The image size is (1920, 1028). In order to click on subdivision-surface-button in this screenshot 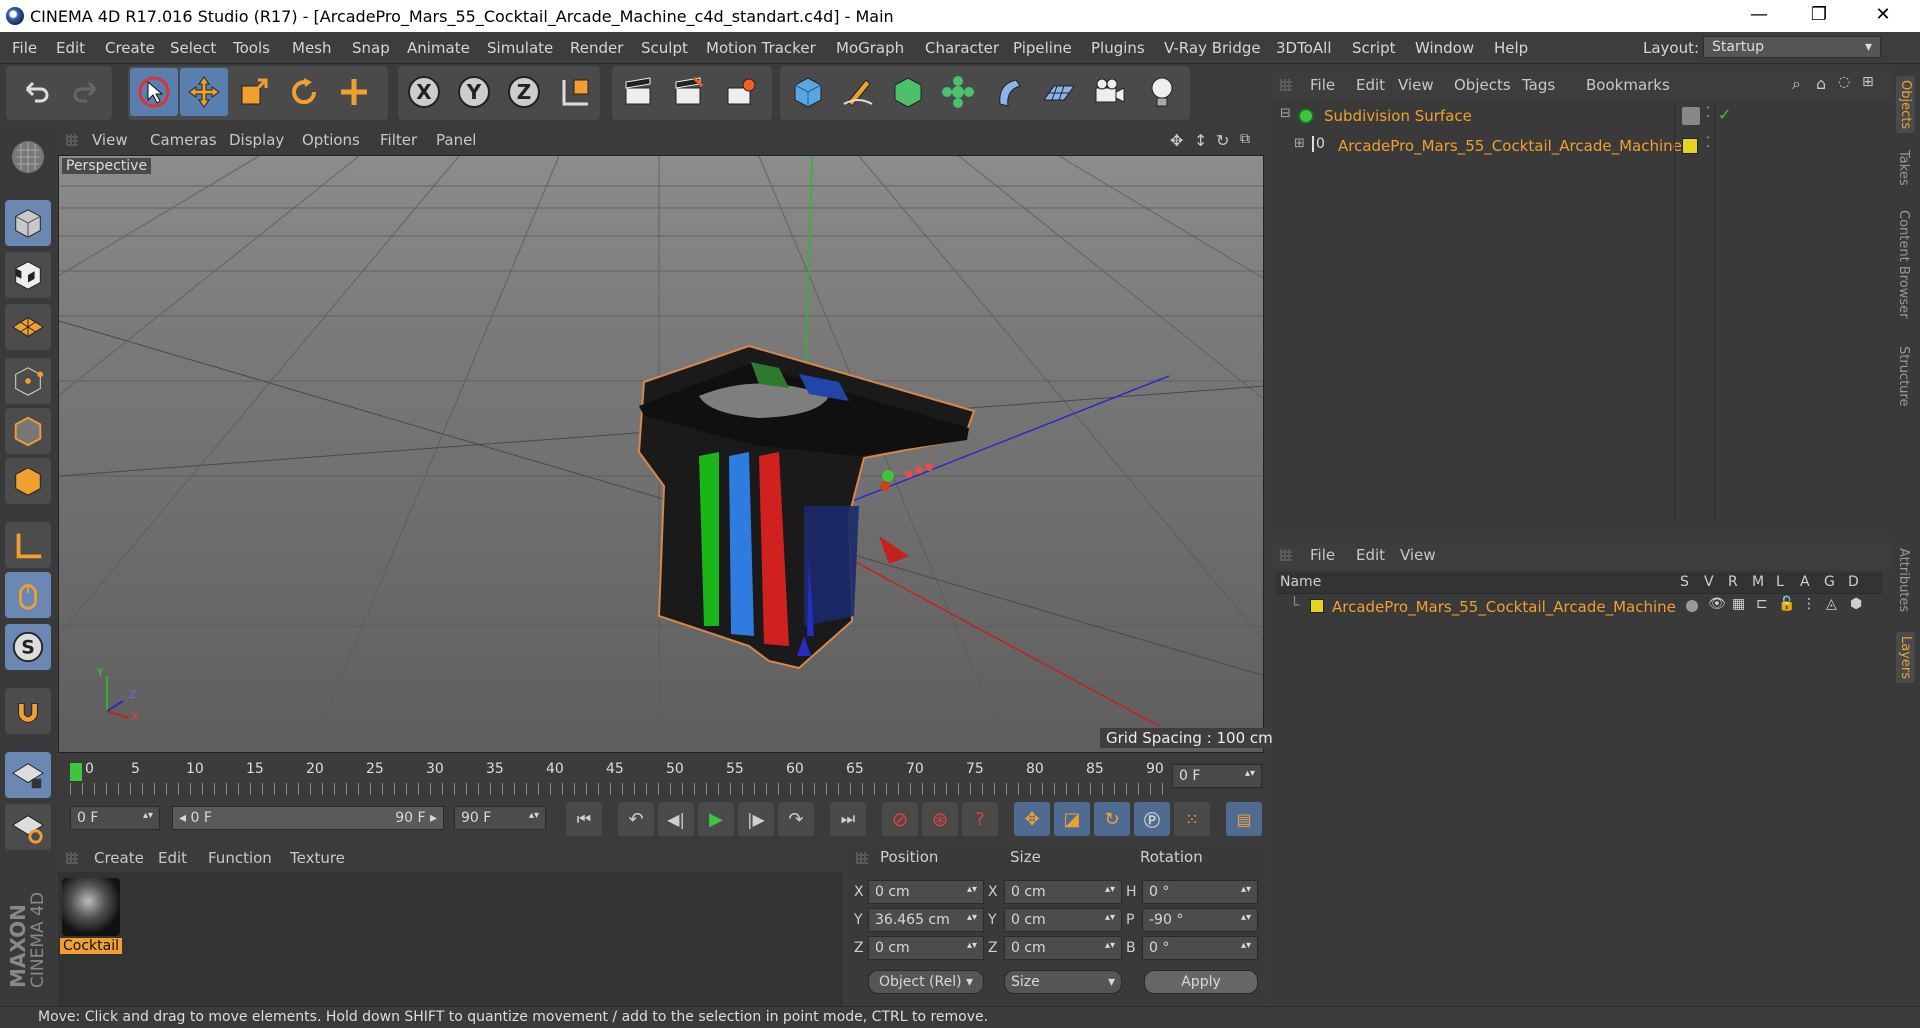, I will do `click(908, 92)`.